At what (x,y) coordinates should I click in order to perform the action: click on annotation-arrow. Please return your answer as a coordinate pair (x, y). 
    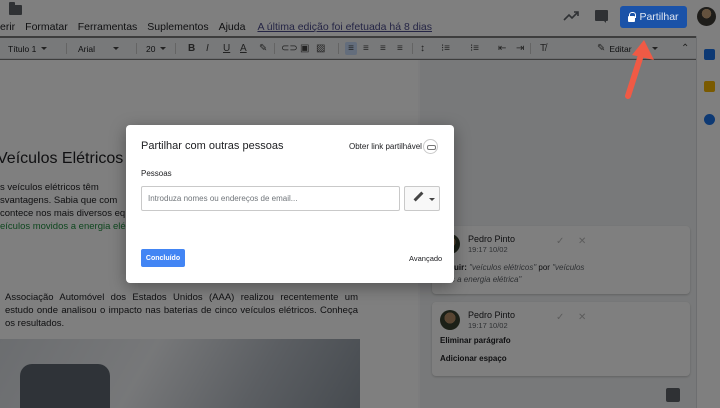
    Looking at the image, I should click on (639, 69).